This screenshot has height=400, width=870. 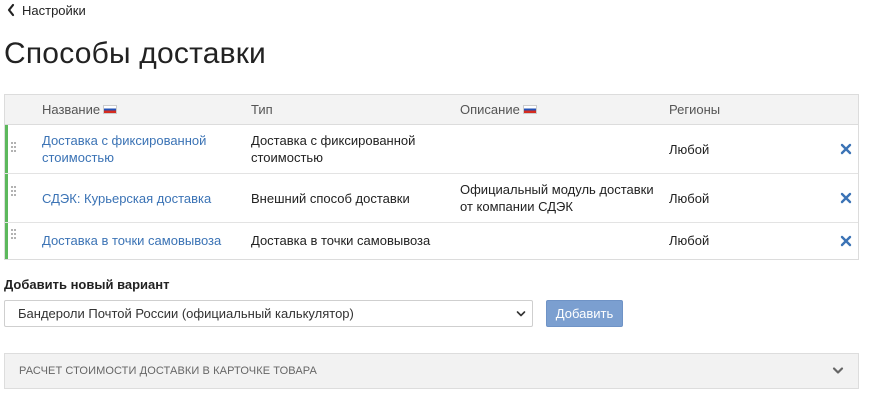 I want to click on column-header-description-label: Описание, so click(x=490, y=109).